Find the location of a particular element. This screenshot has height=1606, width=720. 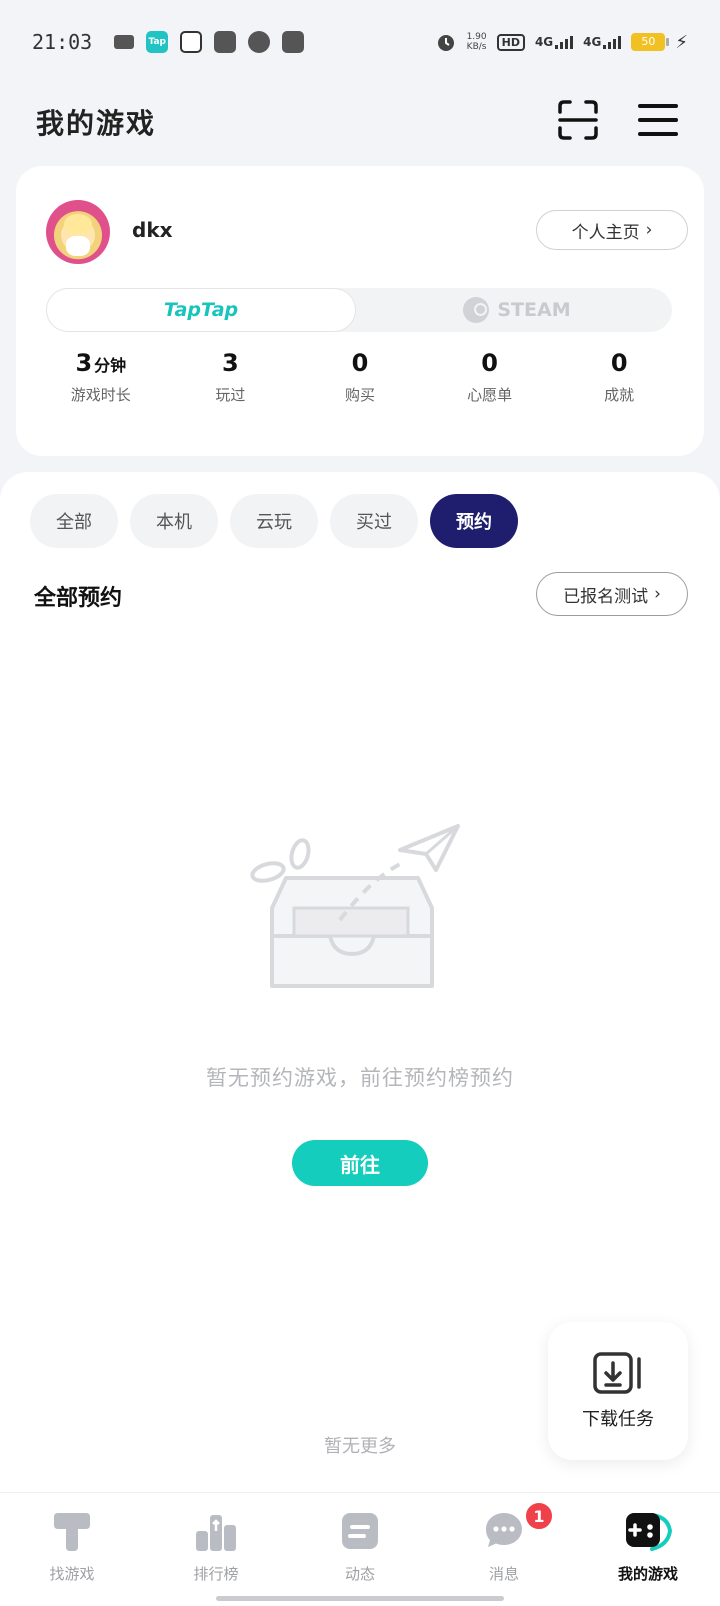

stat-label: 游戏时长 is located at coordinates (100, 395).